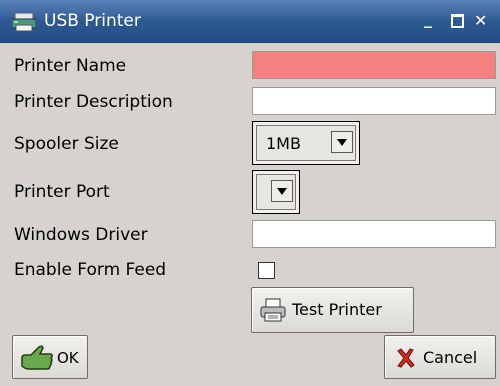 The height and width of the screenshot is (386, 500). Describe the element at coordinates (374, 101) in the screenshot. I see `printer-description-field` at that location.